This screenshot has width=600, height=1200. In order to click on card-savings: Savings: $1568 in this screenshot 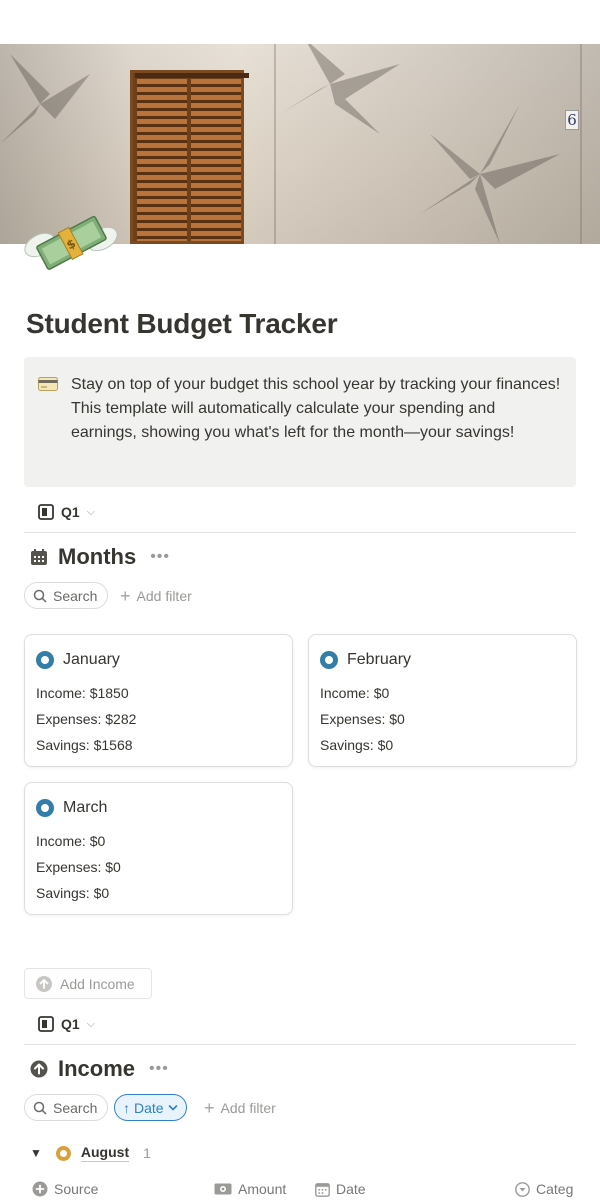, I will do `click(84, 745)`.